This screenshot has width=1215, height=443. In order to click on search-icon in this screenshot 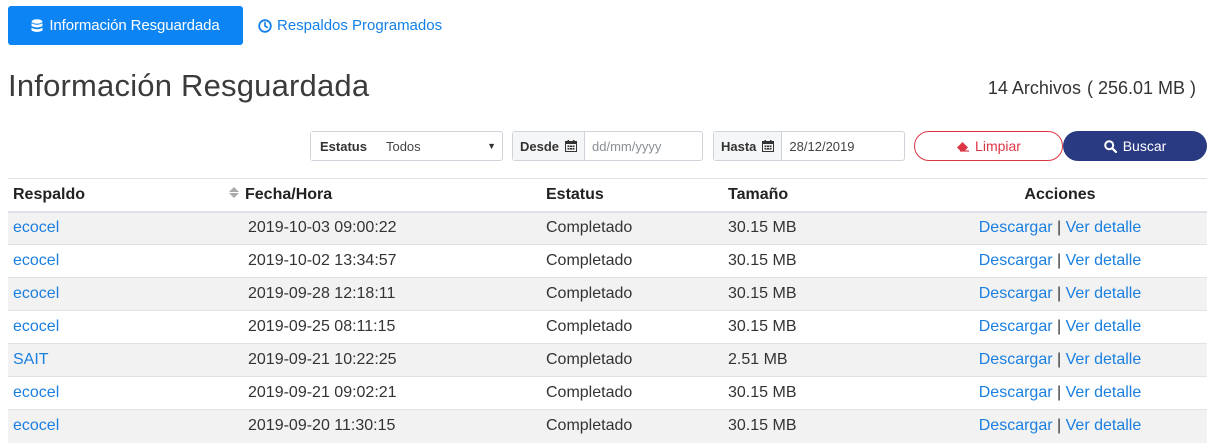, I will do `click(1110, 146)`.